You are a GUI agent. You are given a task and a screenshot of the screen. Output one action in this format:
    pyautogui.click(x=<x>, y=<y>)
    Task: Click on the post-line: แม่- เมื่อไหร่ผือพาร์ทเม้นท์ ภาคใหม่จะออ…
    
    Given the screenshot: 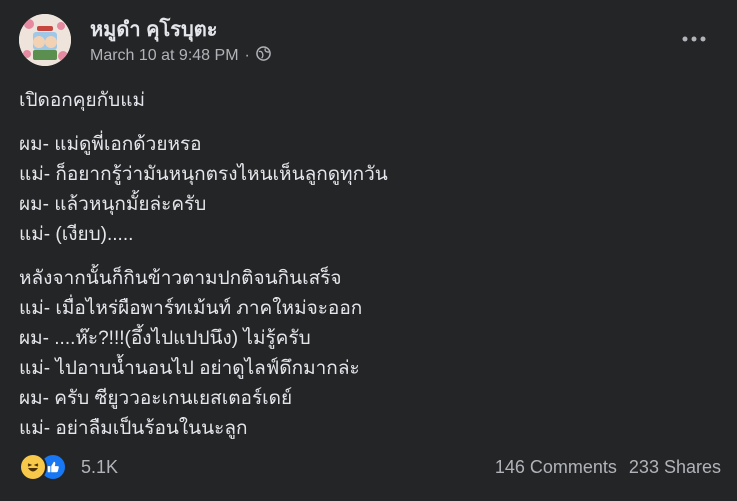 What is the action you would take?
    pyautogui.click(x=191, y=308)
    